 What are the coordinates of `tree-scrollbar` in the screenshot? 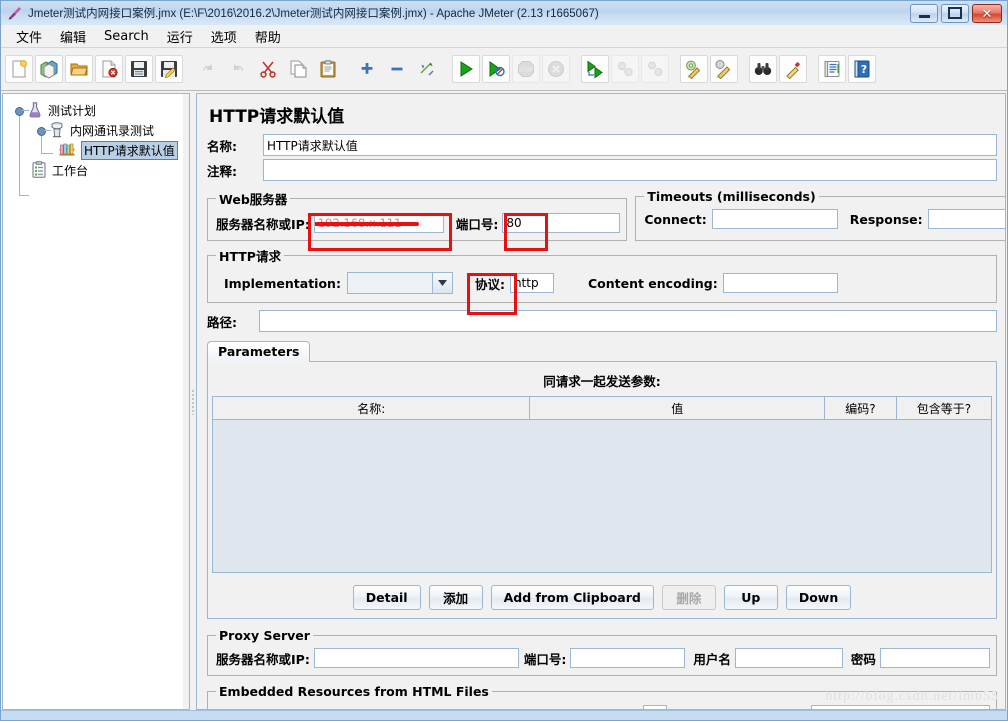 It's located at (186, 401).